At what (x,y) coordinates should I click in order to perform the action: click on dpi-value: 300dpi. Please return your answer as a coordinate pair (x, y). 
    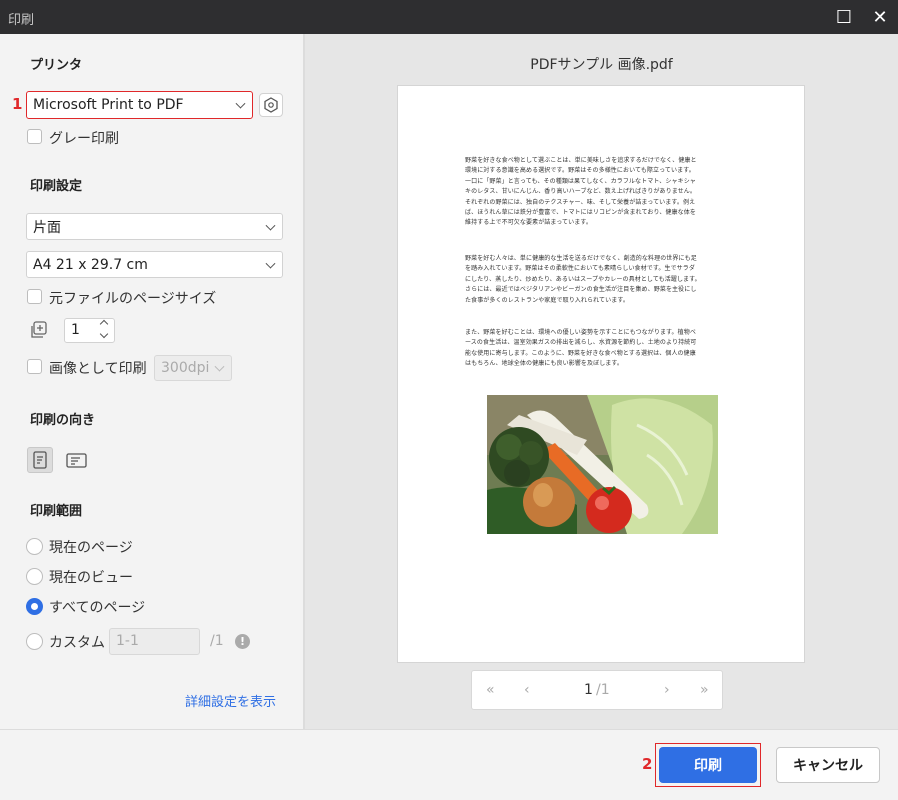
    Looking at the image, I should click on (185, 368).